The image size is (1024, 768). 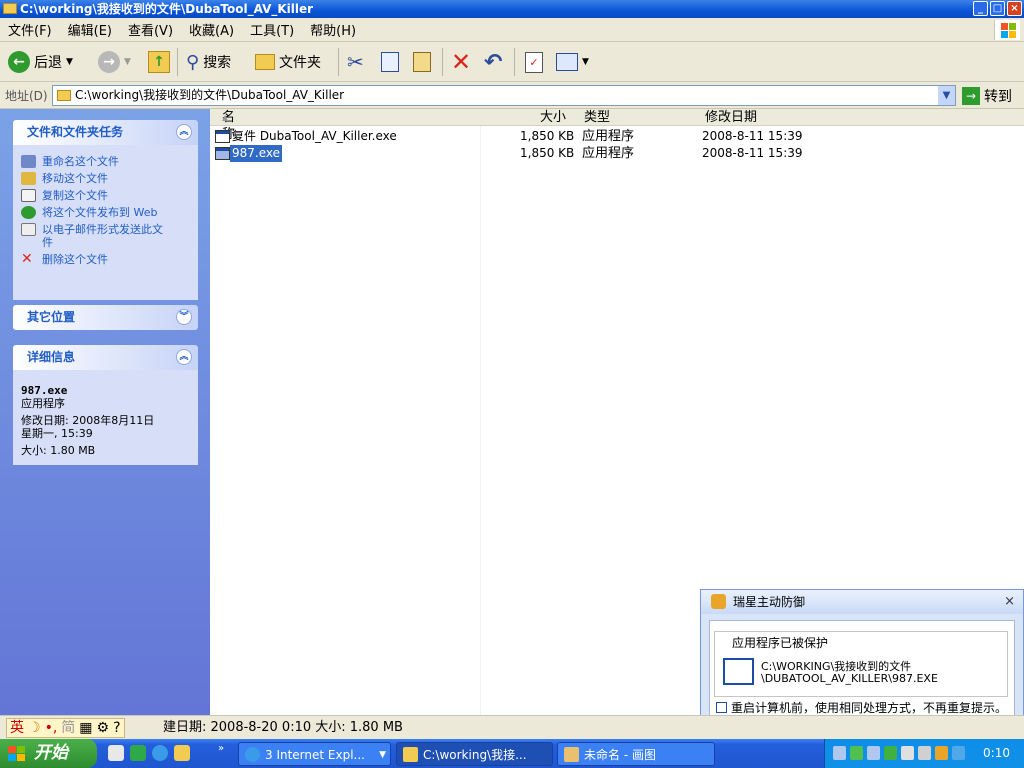 I want to click on task-copy: 复制这个文件, so click(x=105, y=195).